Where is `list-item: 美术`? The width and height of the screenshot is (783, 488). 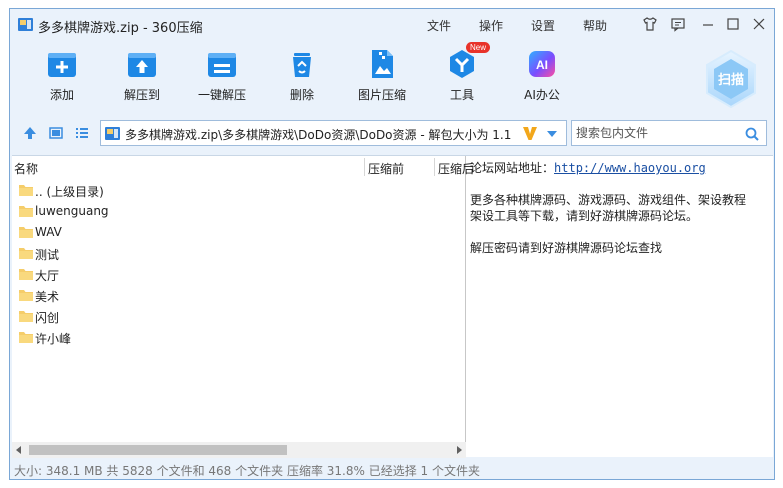
list-item: 美术 is located at coordinates (239, 295).